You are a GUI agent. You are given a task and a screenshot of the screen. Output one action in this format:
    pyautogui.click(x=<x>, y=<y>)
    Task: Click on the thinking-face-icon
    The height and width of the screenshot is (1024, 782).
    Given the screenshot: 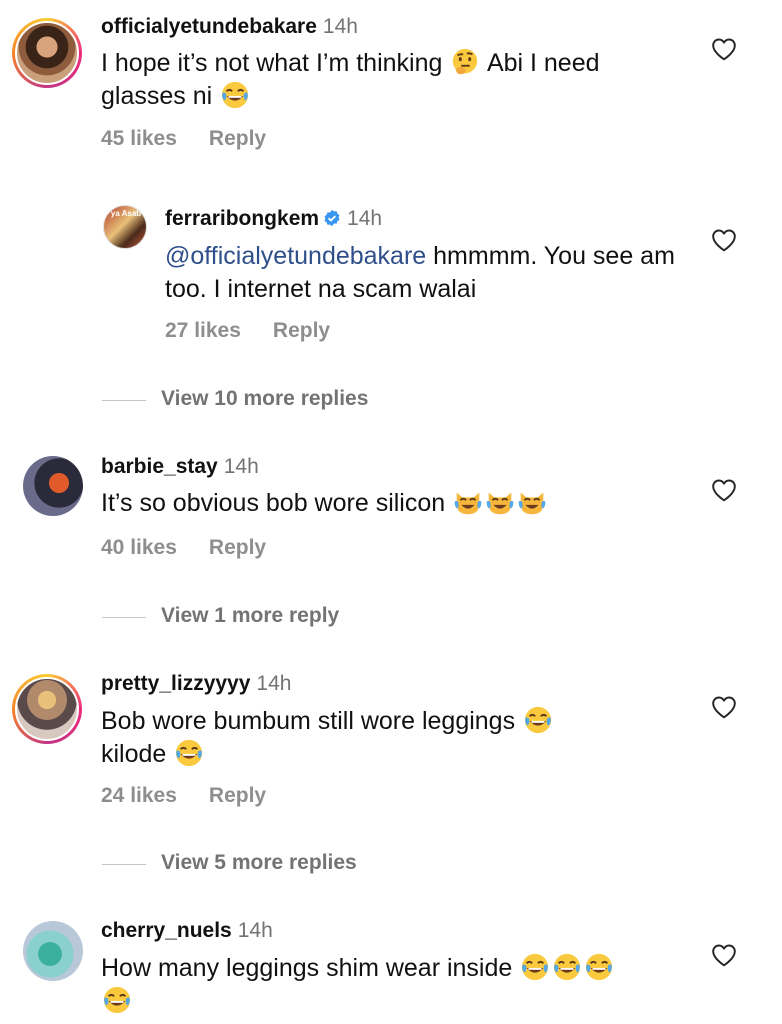 What is the action you would take?
    pyautogui.click(x=465, y=62)
    